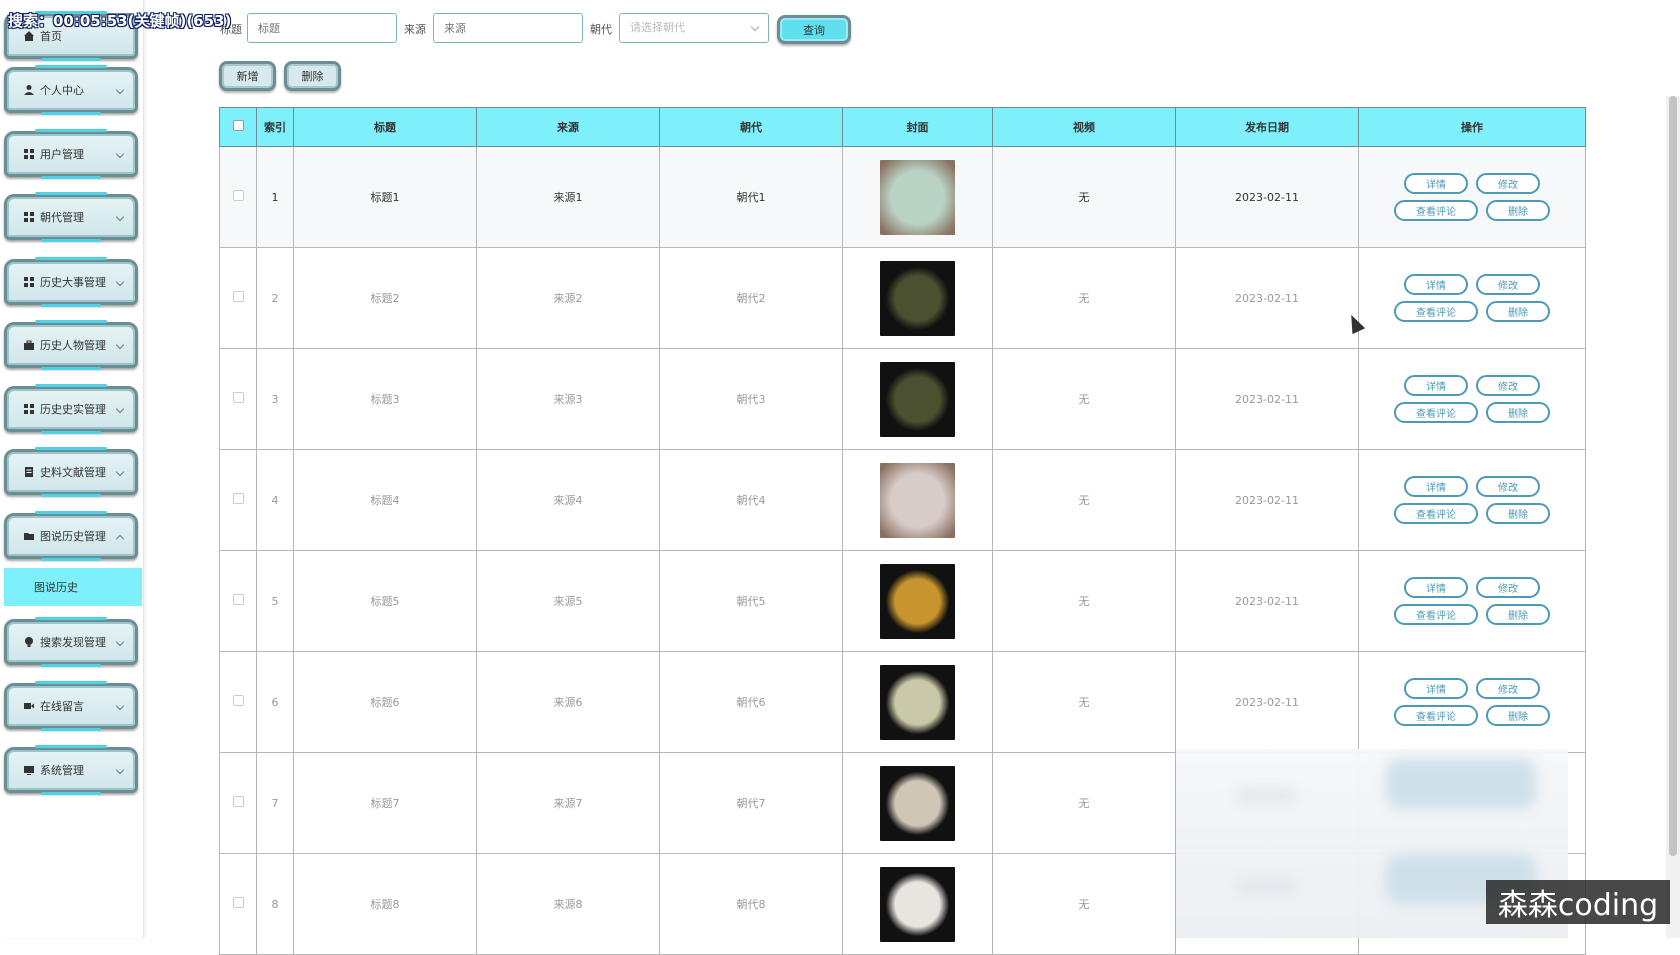  Describe the element at coordinates (71, 154) in the screenshot. I see `sidebar-item-3: 用户管理` at that location.